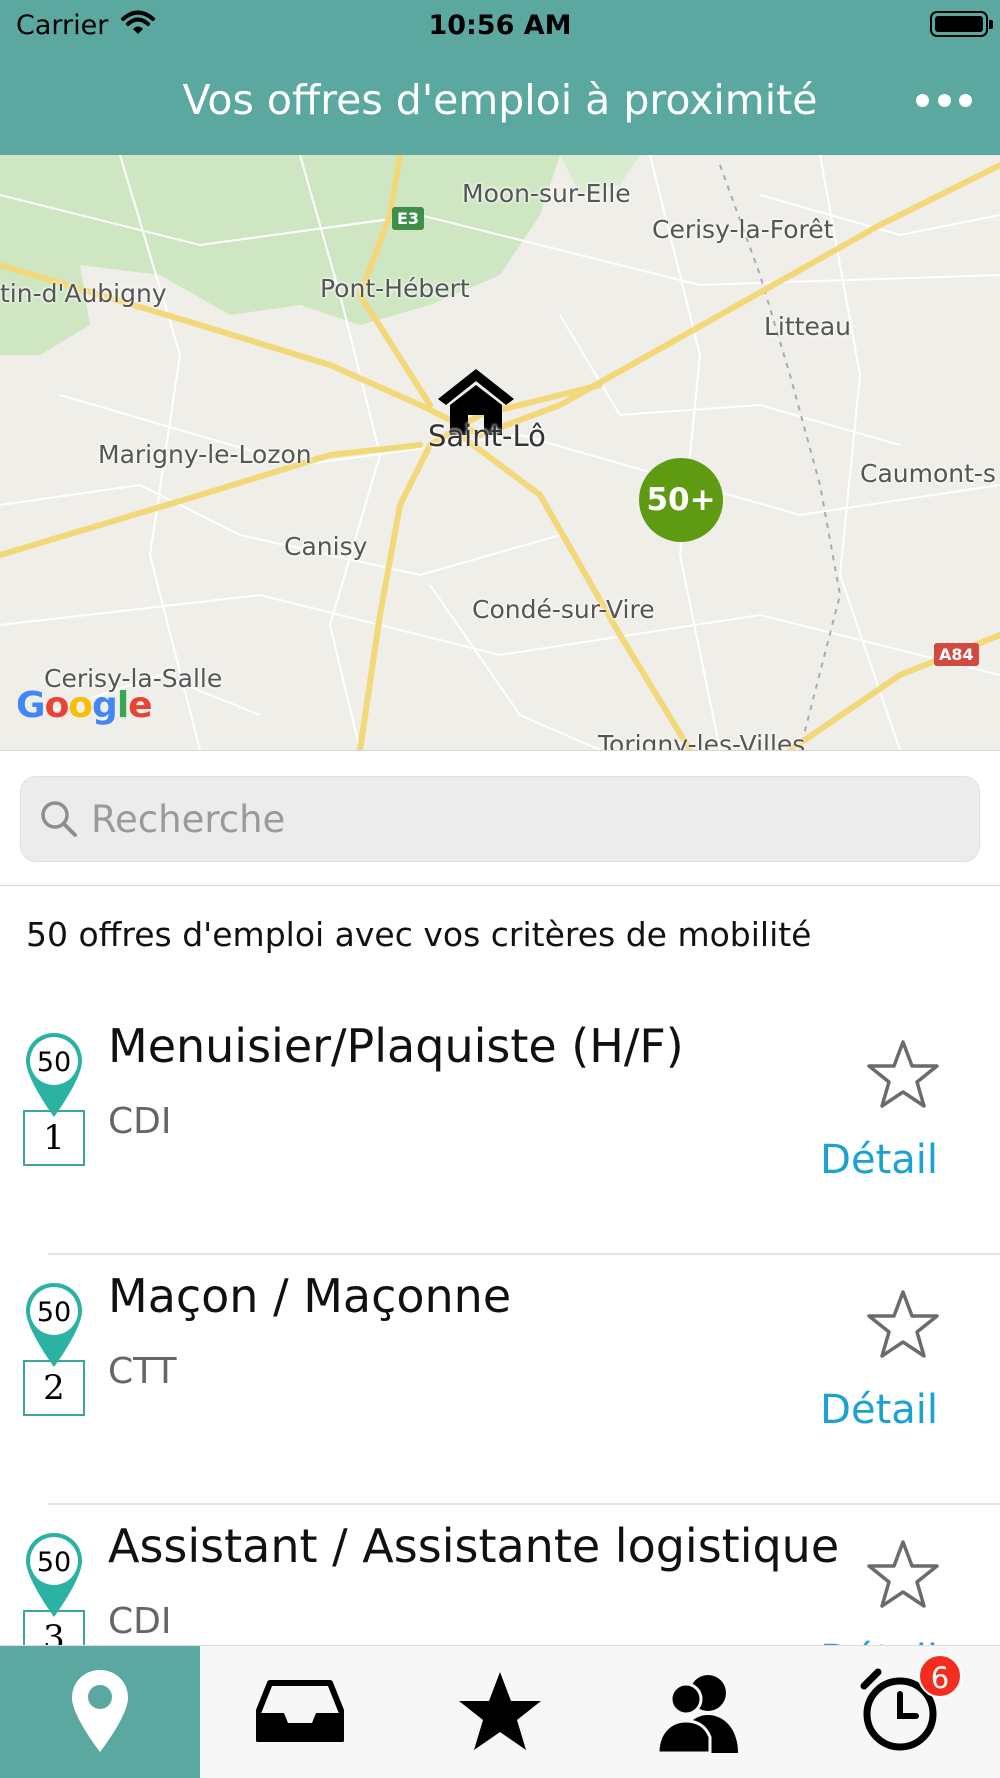 This screenshot has height=1778, width=1000. What do you see at coordinates (500, 1380) in the screenshot?
I see `job-list-item: 50 2 Maçon / Maçonne CTT Détail` at bounding box center [500, 1380].